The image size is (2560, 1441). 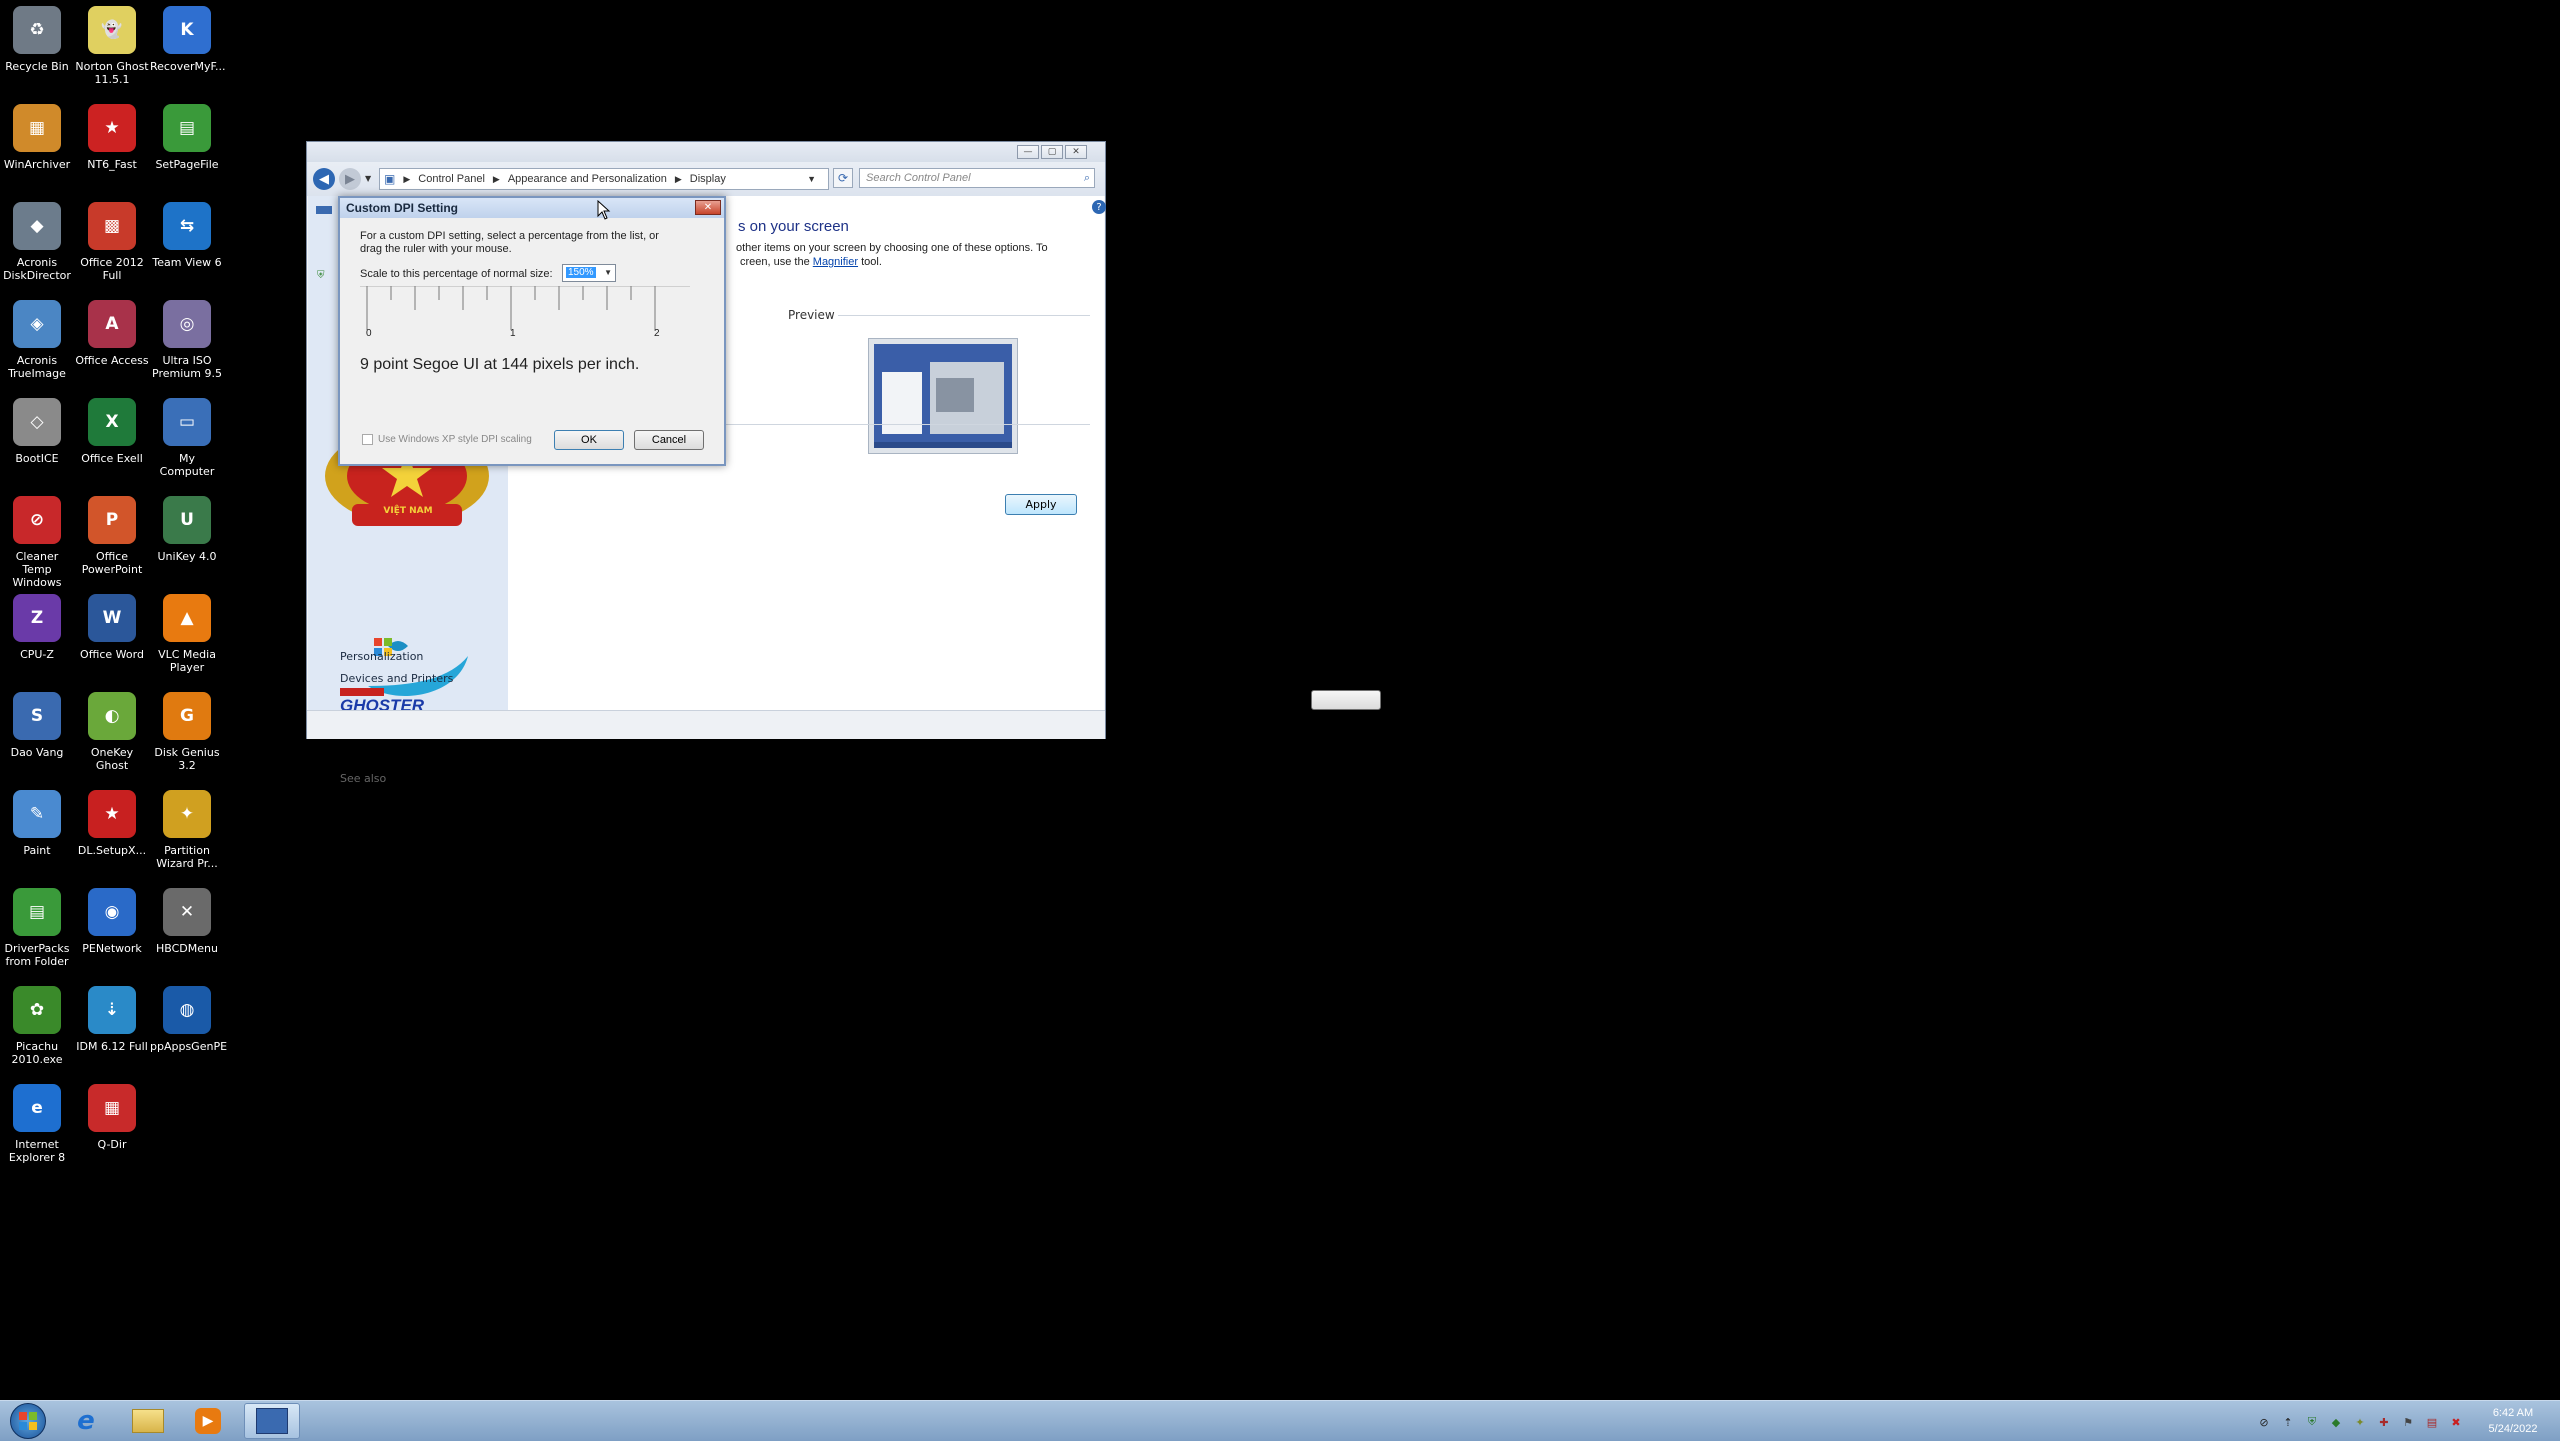 What do you see at coordinates (589, 273) in the screenshot?
I see `scale-percentage-select: 150% ▼` at bounding box center [589, 273].